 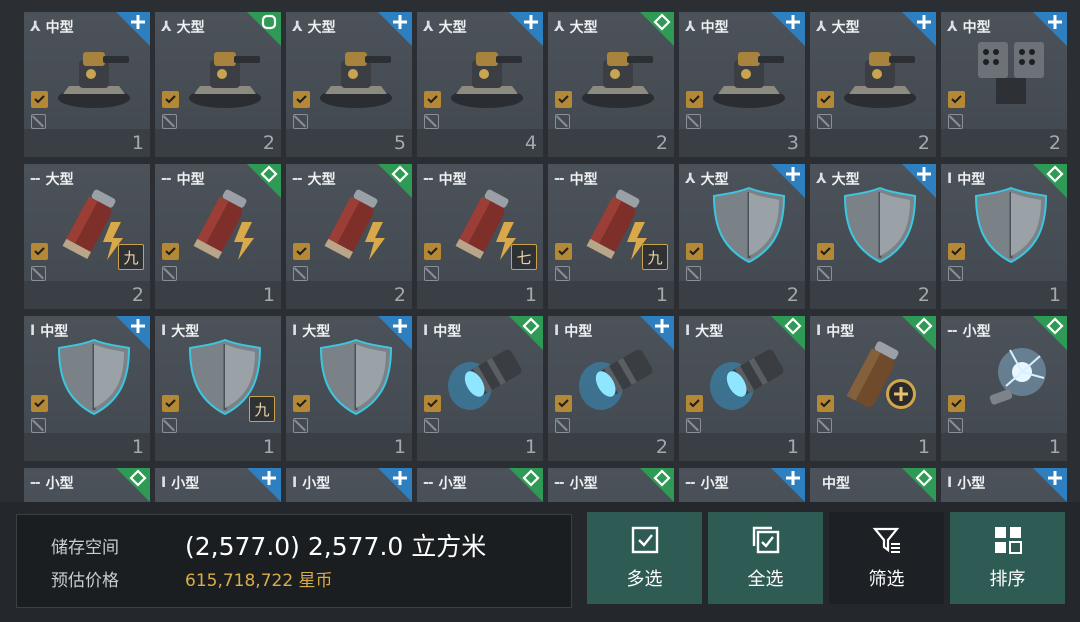 What do you see at coordinates (818, 331) in the screenshot?
I see `item-slot-glyph: I` at bounding box center [818, 331].